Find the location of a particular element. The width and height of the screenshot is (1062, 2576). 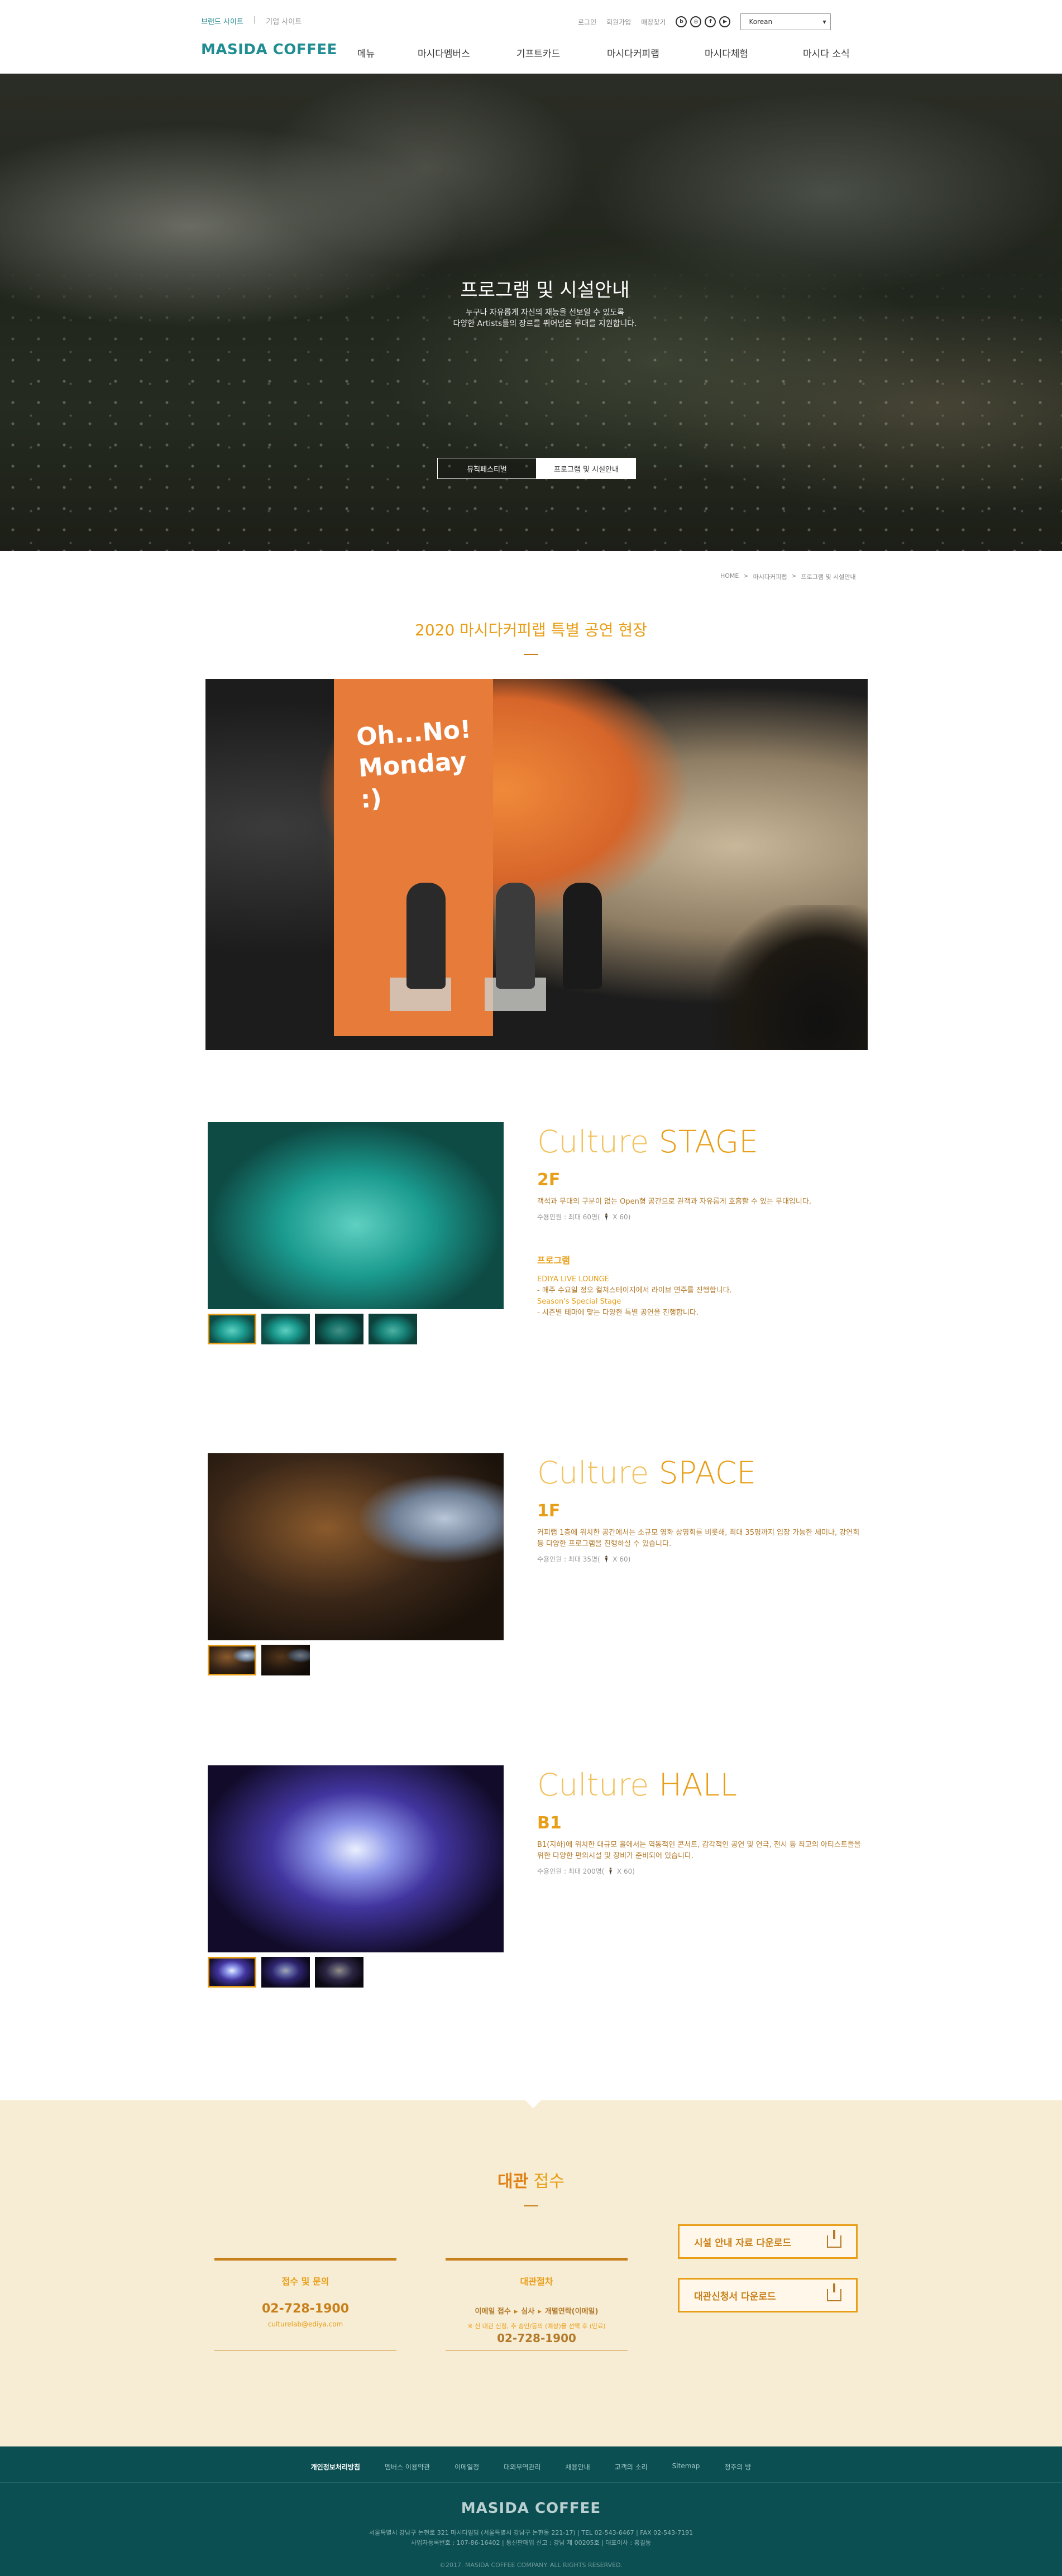

event-photo: Oh...No! Monday :) is located at coordinates (536, 864).